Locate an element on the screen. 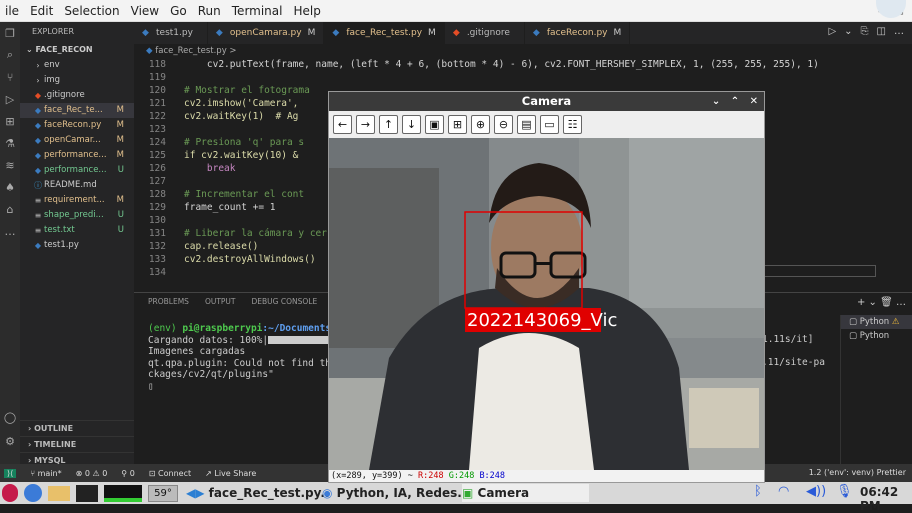 The image size is (912, 513). task-camera: ▣ Camera is located at coordinates (526, 493).